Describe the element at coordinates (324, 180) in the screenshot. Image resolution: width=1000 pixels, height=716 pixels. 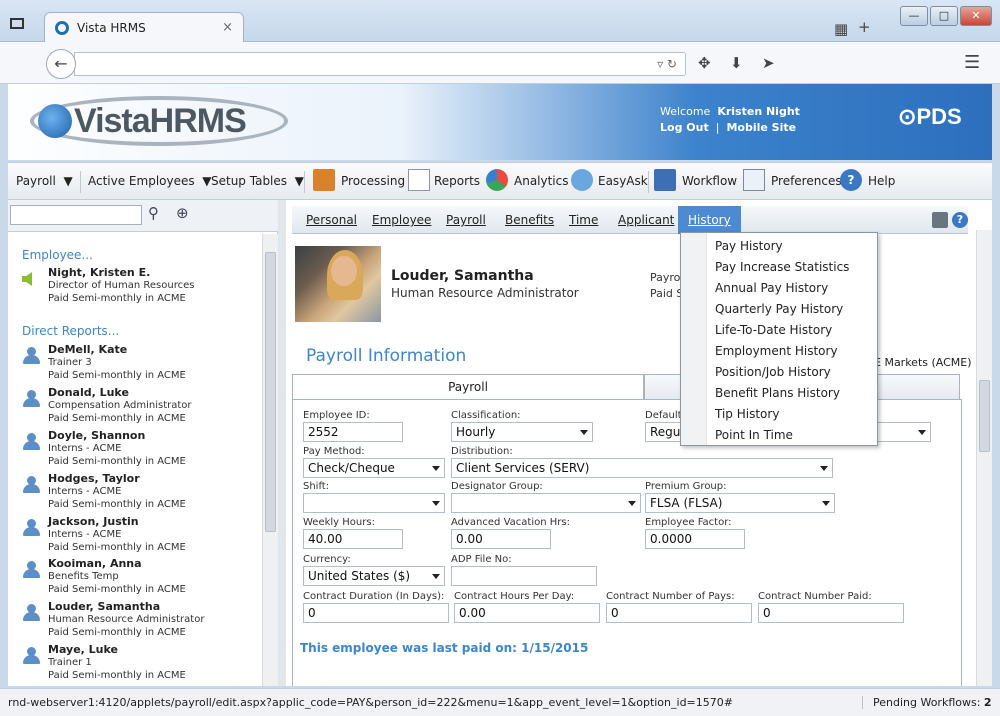
I see `processing-icon` at that location.